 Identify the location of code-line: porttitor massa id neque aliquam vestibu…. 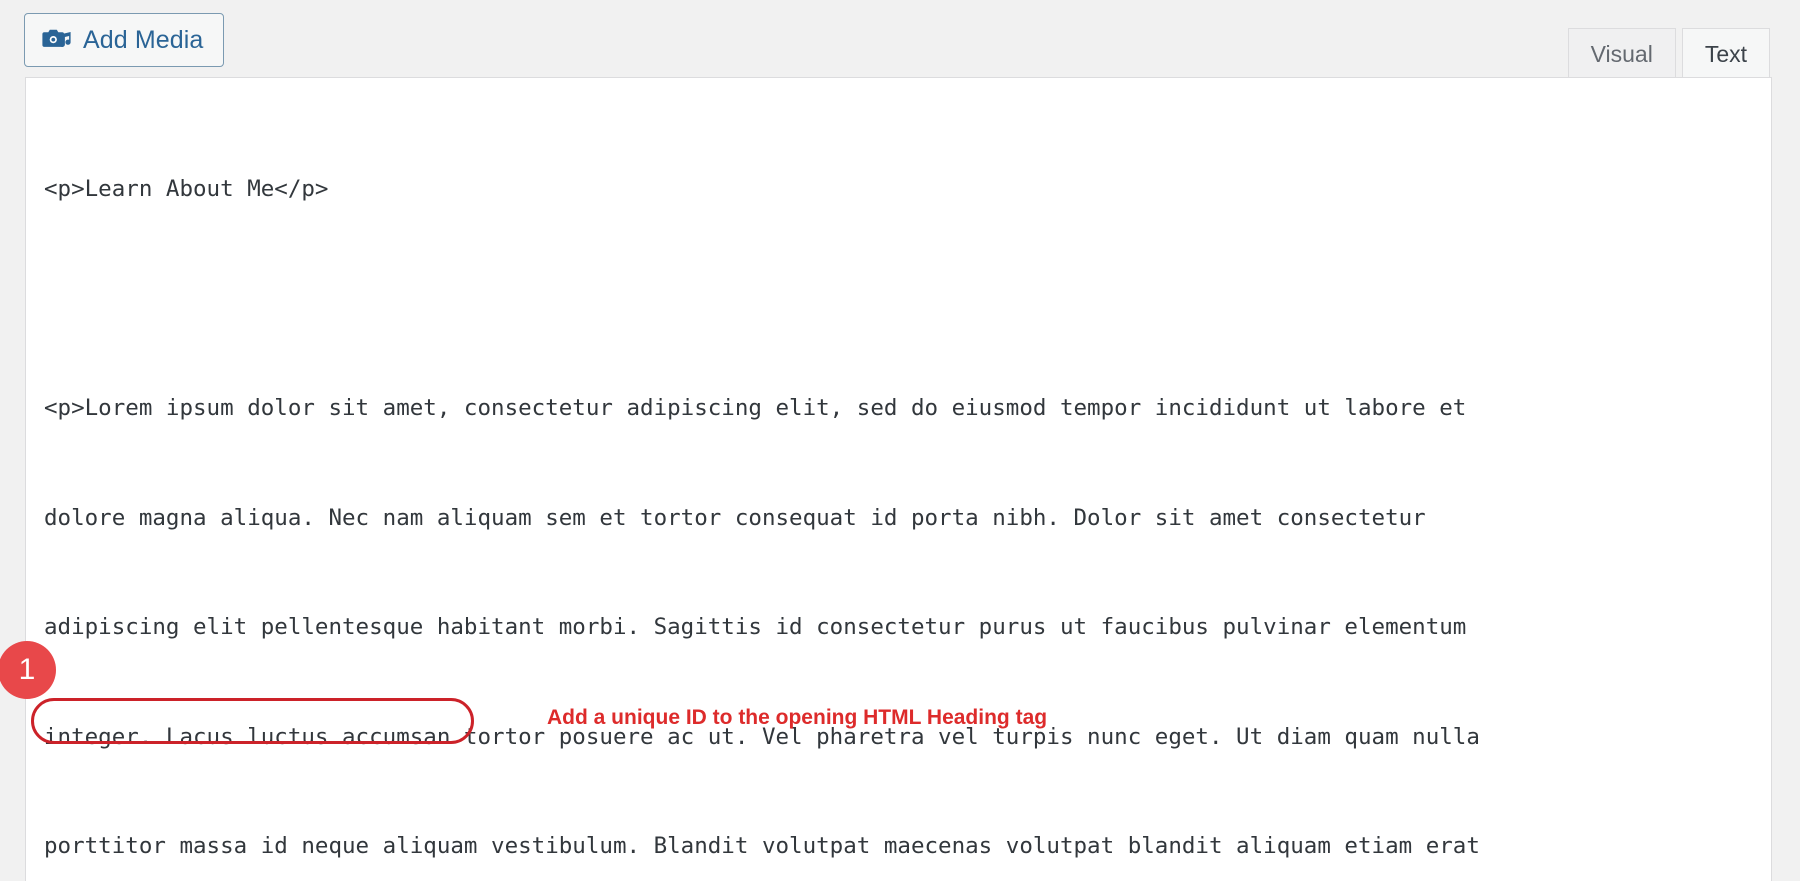
(762, 846).